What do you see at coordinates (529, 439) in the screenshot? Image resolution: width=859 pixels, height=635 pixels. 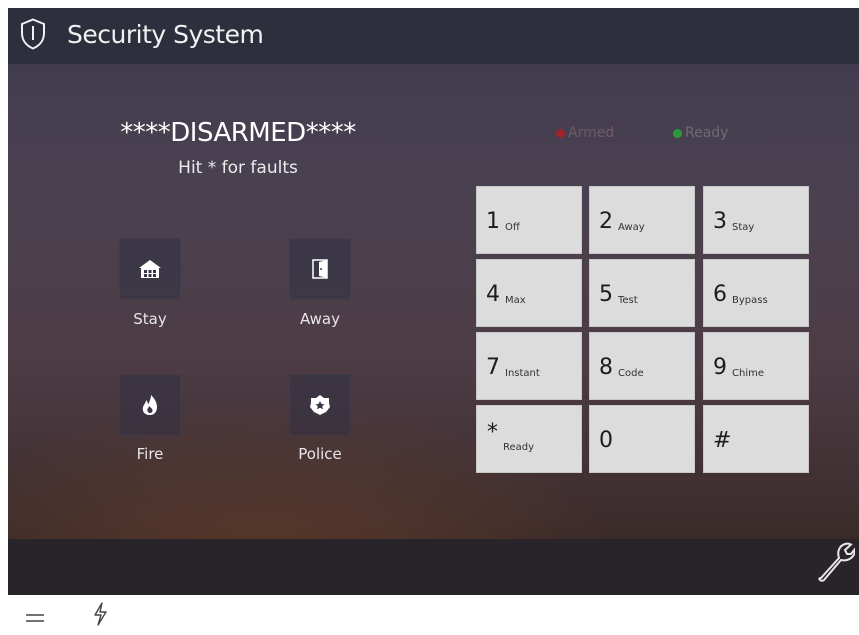 I see `key-star: * Ready` at bounding box center [529, 439].